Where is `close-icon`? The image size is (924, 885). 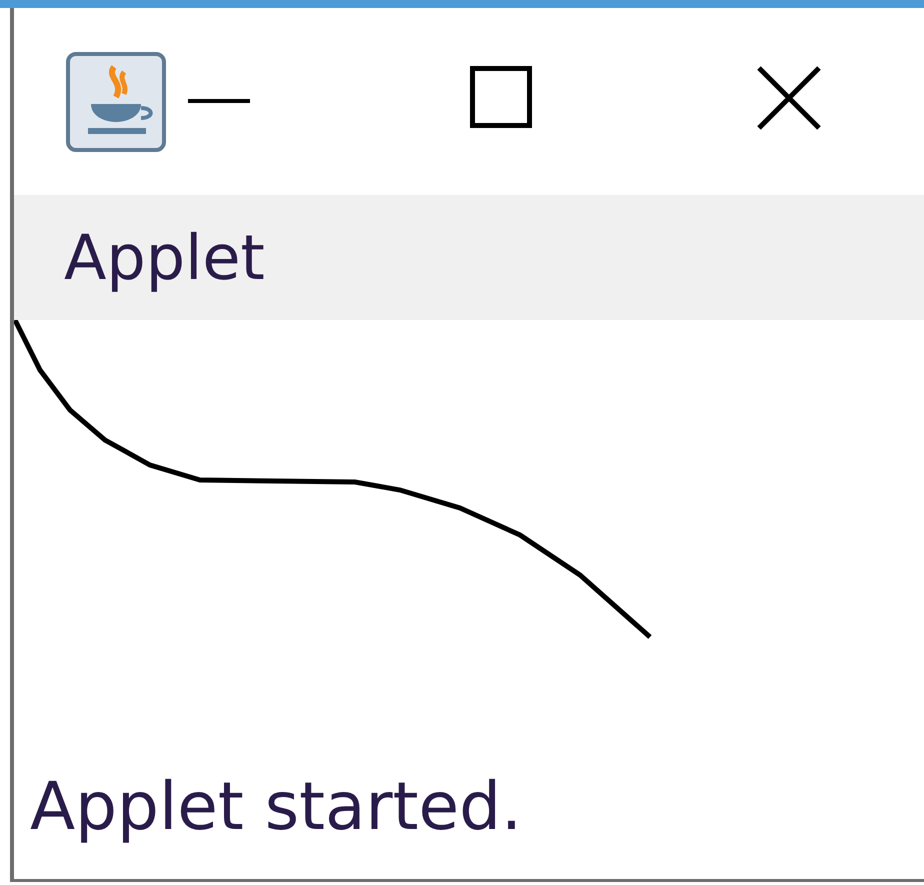
close-icon is located at coordinates (789, 98).